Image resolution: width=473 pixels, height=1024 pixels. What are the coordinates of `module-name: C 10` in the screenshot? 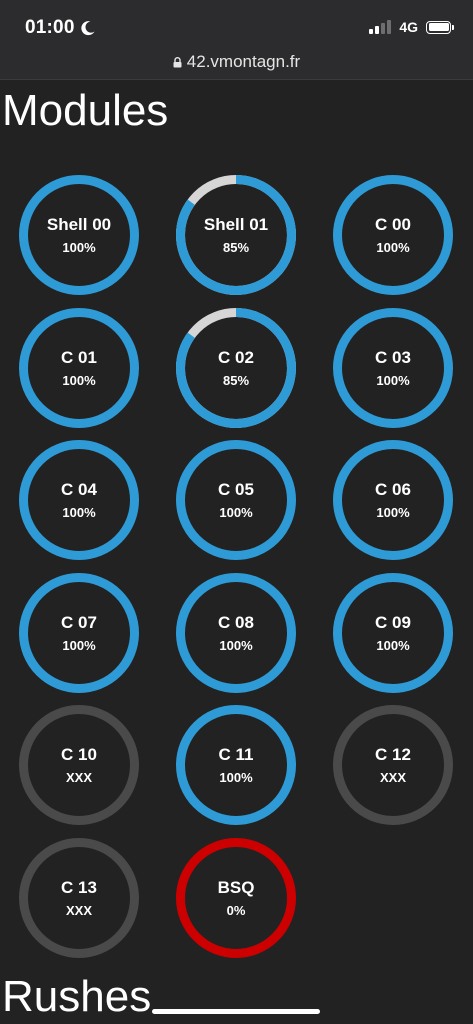 It's located at (79, 754).